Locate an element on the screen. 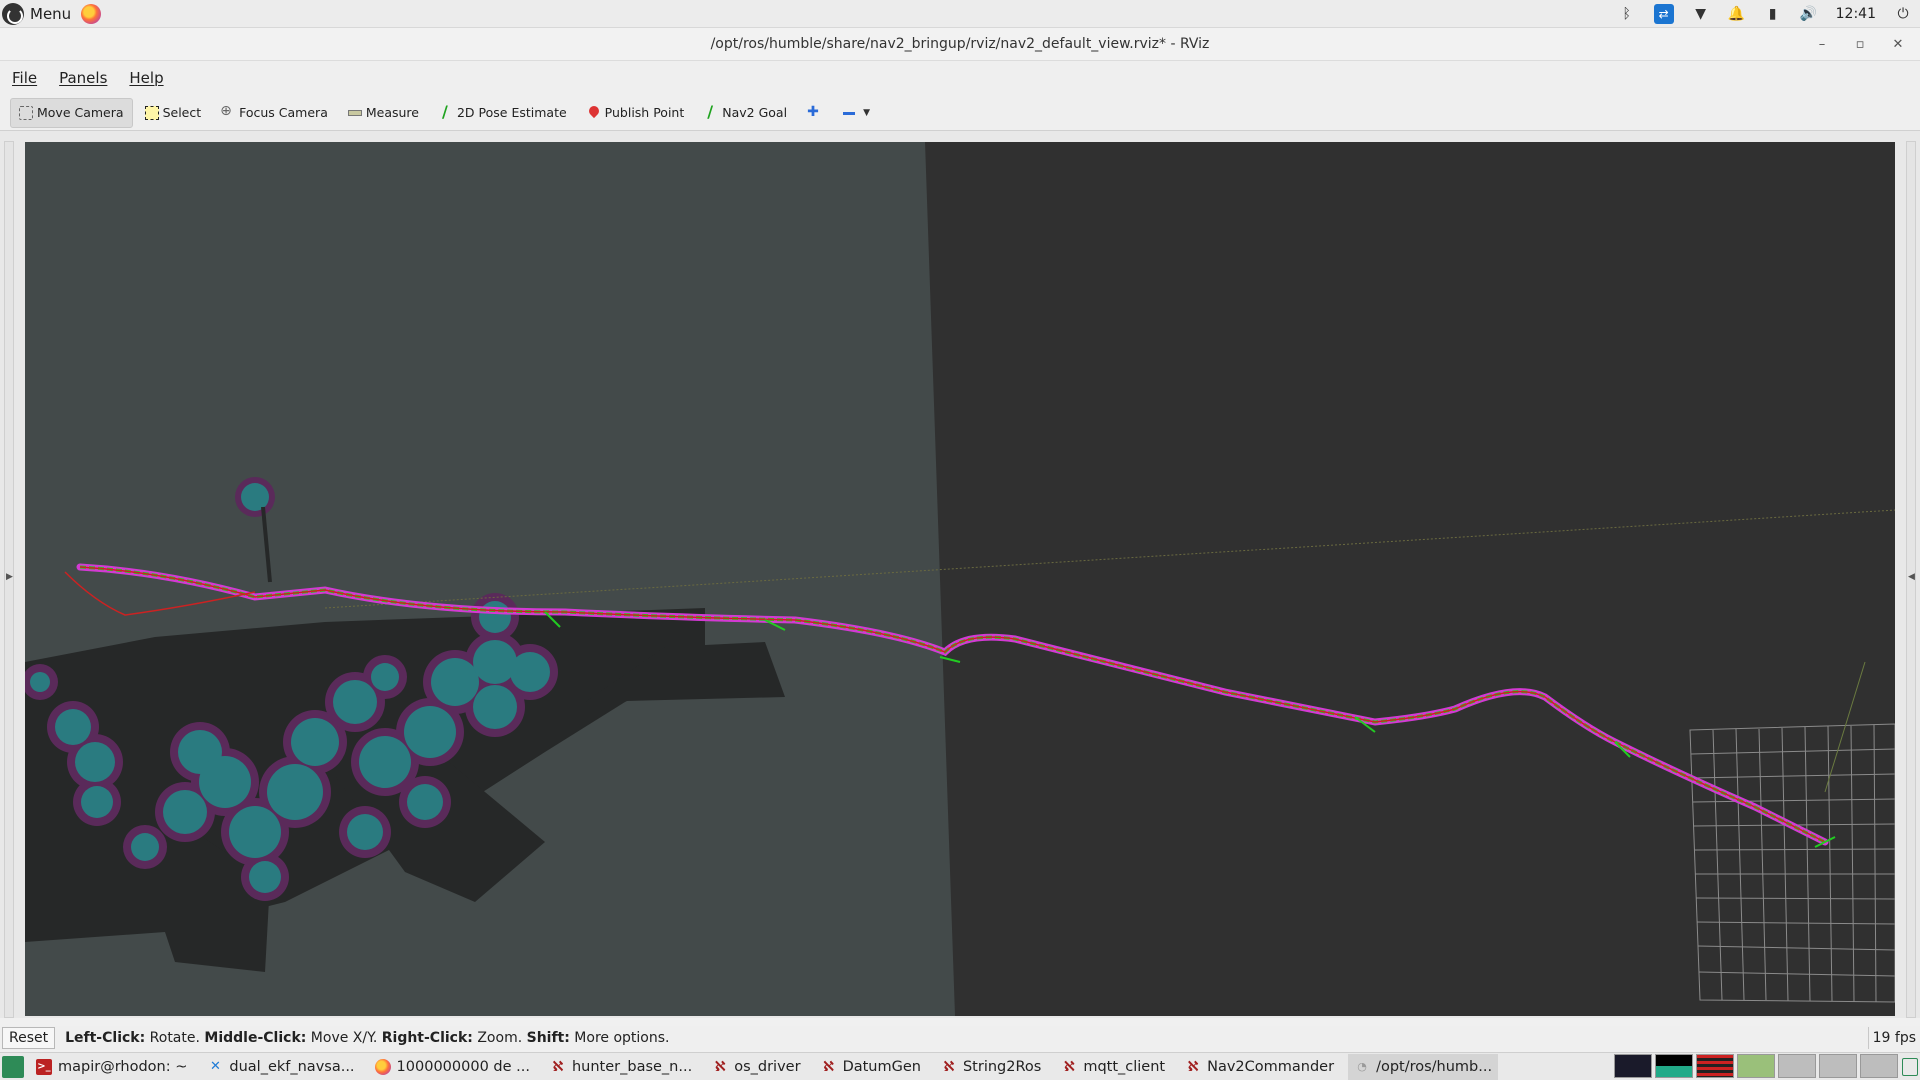 The height and width of the screenshot is (1080, 1920). remove-tool-button: ▼ is located at coordinates (855, 113).